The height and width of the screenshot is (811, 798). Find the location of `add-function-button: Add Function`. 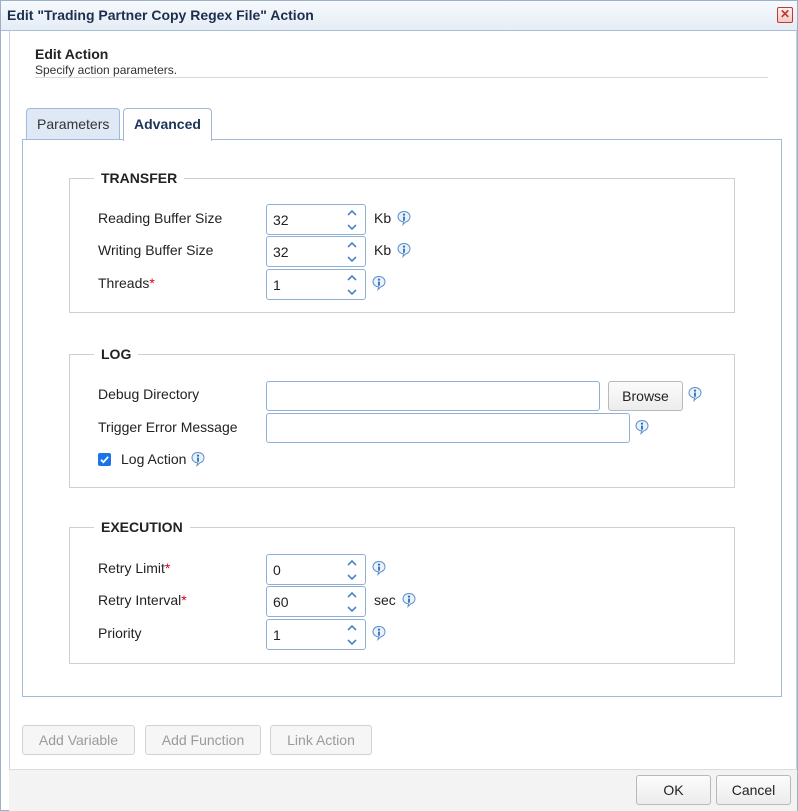

add-function-button: Add Function is located at coordinates (203, 740).